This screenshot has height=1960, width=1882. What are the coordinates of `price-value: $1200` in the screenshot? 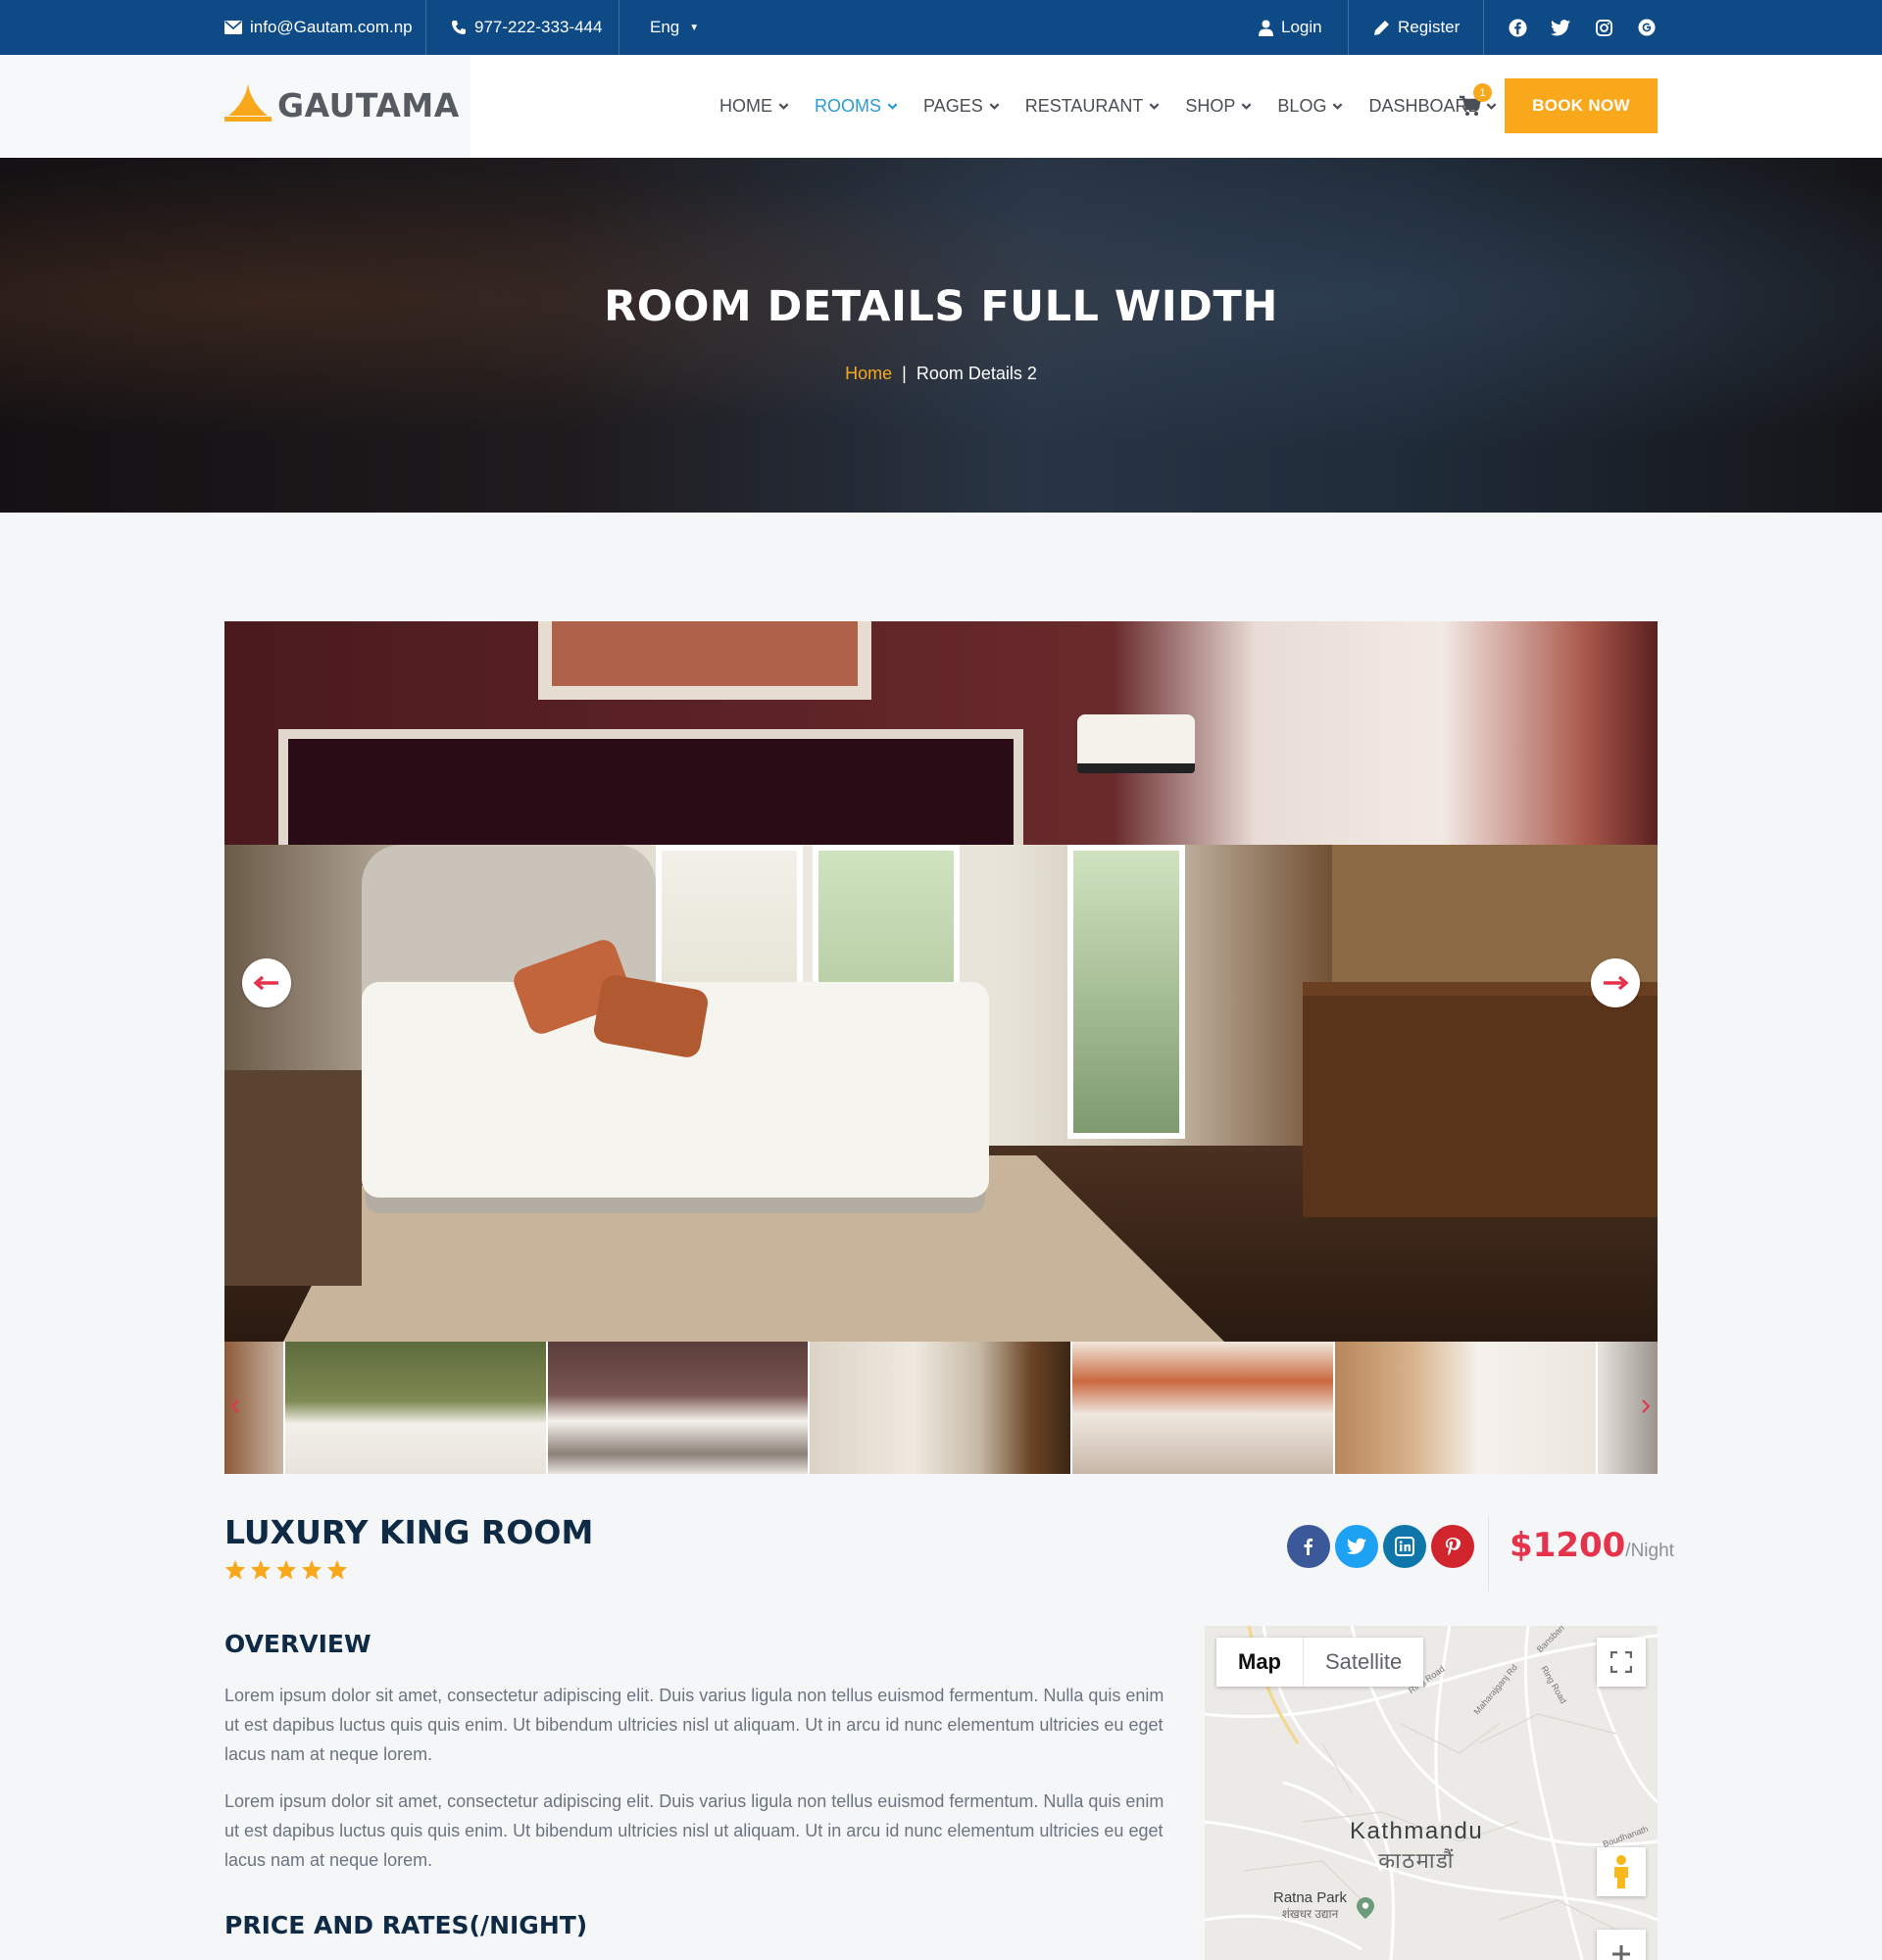 It's located at (1568, 1545).